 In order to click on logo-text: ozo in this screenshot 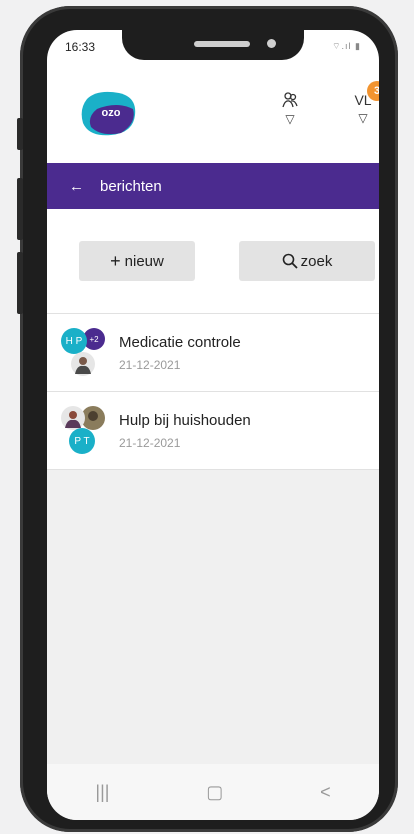, I will do `click(111, 113)`.